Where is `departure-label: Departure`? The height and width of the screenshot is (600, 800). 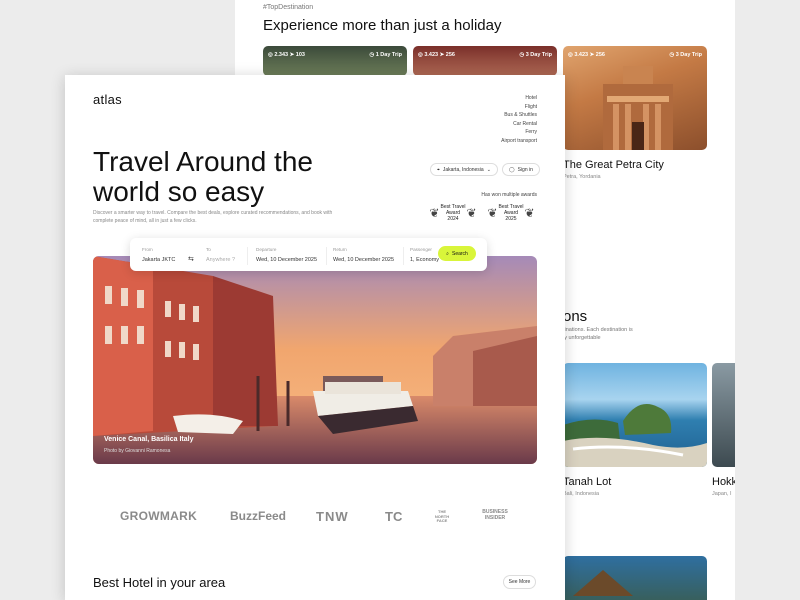
departure-label: Departure is located at coordinates (266, 249).